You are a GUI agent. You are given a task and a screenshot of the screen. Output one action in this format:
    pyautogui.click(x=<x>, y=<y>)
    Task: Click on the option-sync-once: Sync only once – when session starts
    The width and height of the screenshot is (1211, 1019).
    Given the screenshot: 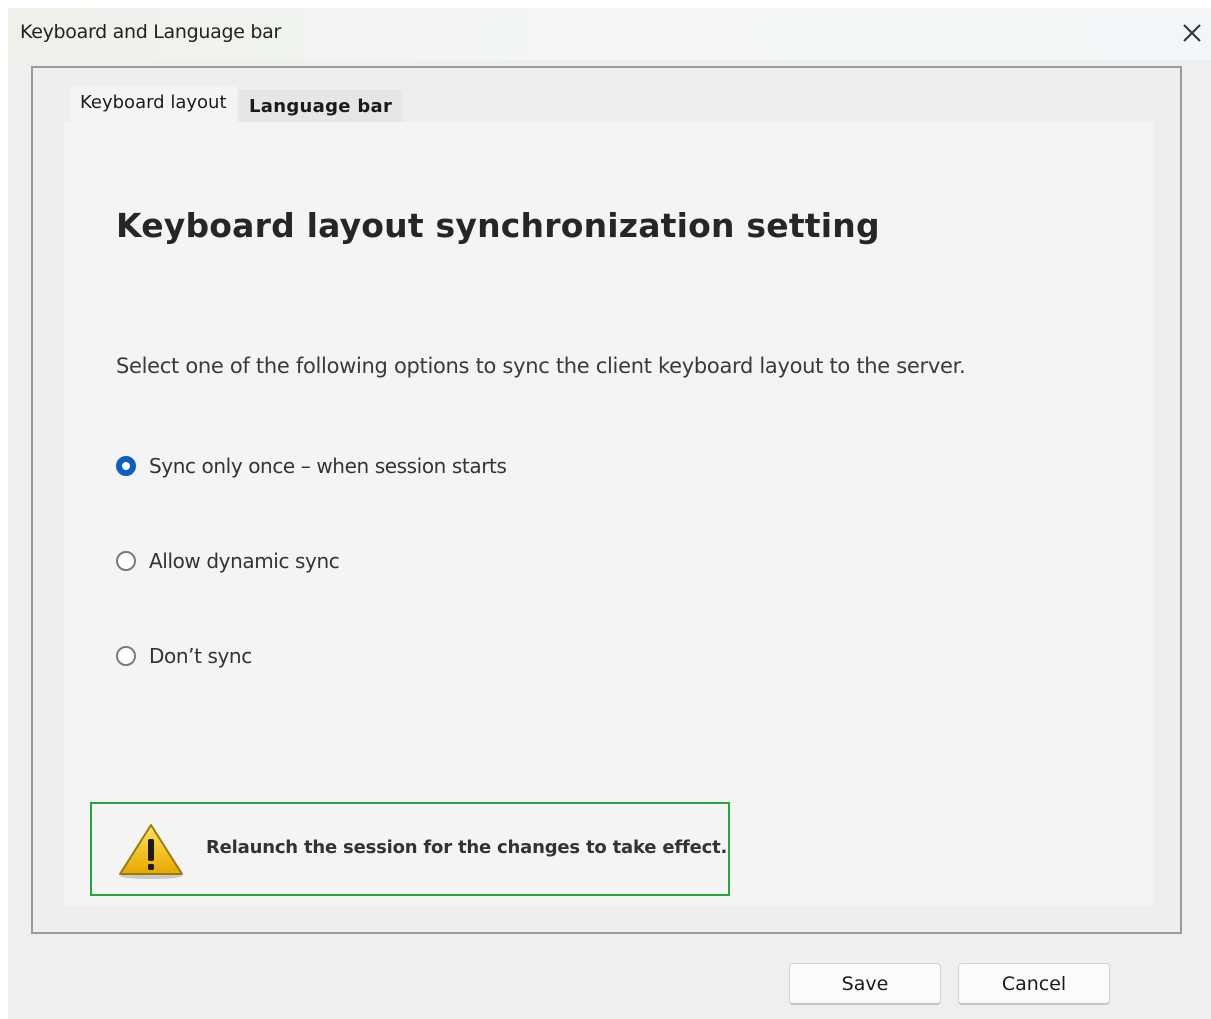 What is the action you would take?
    pyautogui.click(x=311, y=466)
    